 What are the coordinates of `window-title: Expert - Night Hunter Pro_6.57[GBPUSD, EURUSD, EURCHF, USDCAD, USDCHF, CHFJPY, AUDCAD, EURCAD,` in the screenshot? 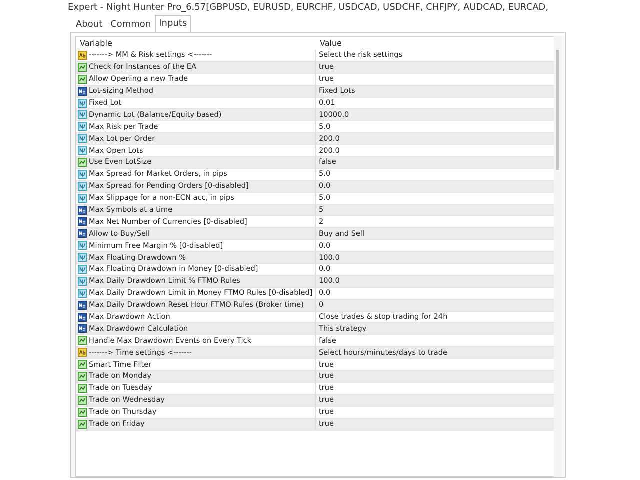 It's located at (308, 8).